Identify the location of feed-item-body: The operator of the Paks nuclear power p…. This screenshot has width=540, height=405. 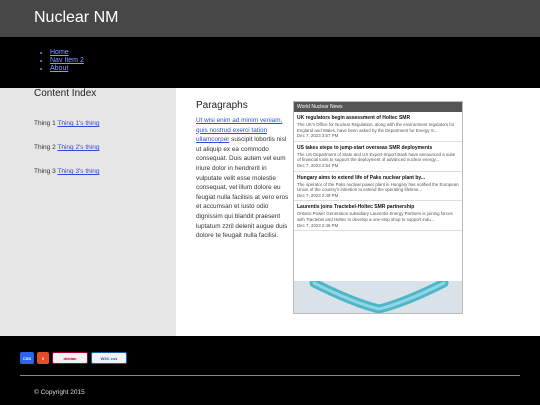
(378, 187).